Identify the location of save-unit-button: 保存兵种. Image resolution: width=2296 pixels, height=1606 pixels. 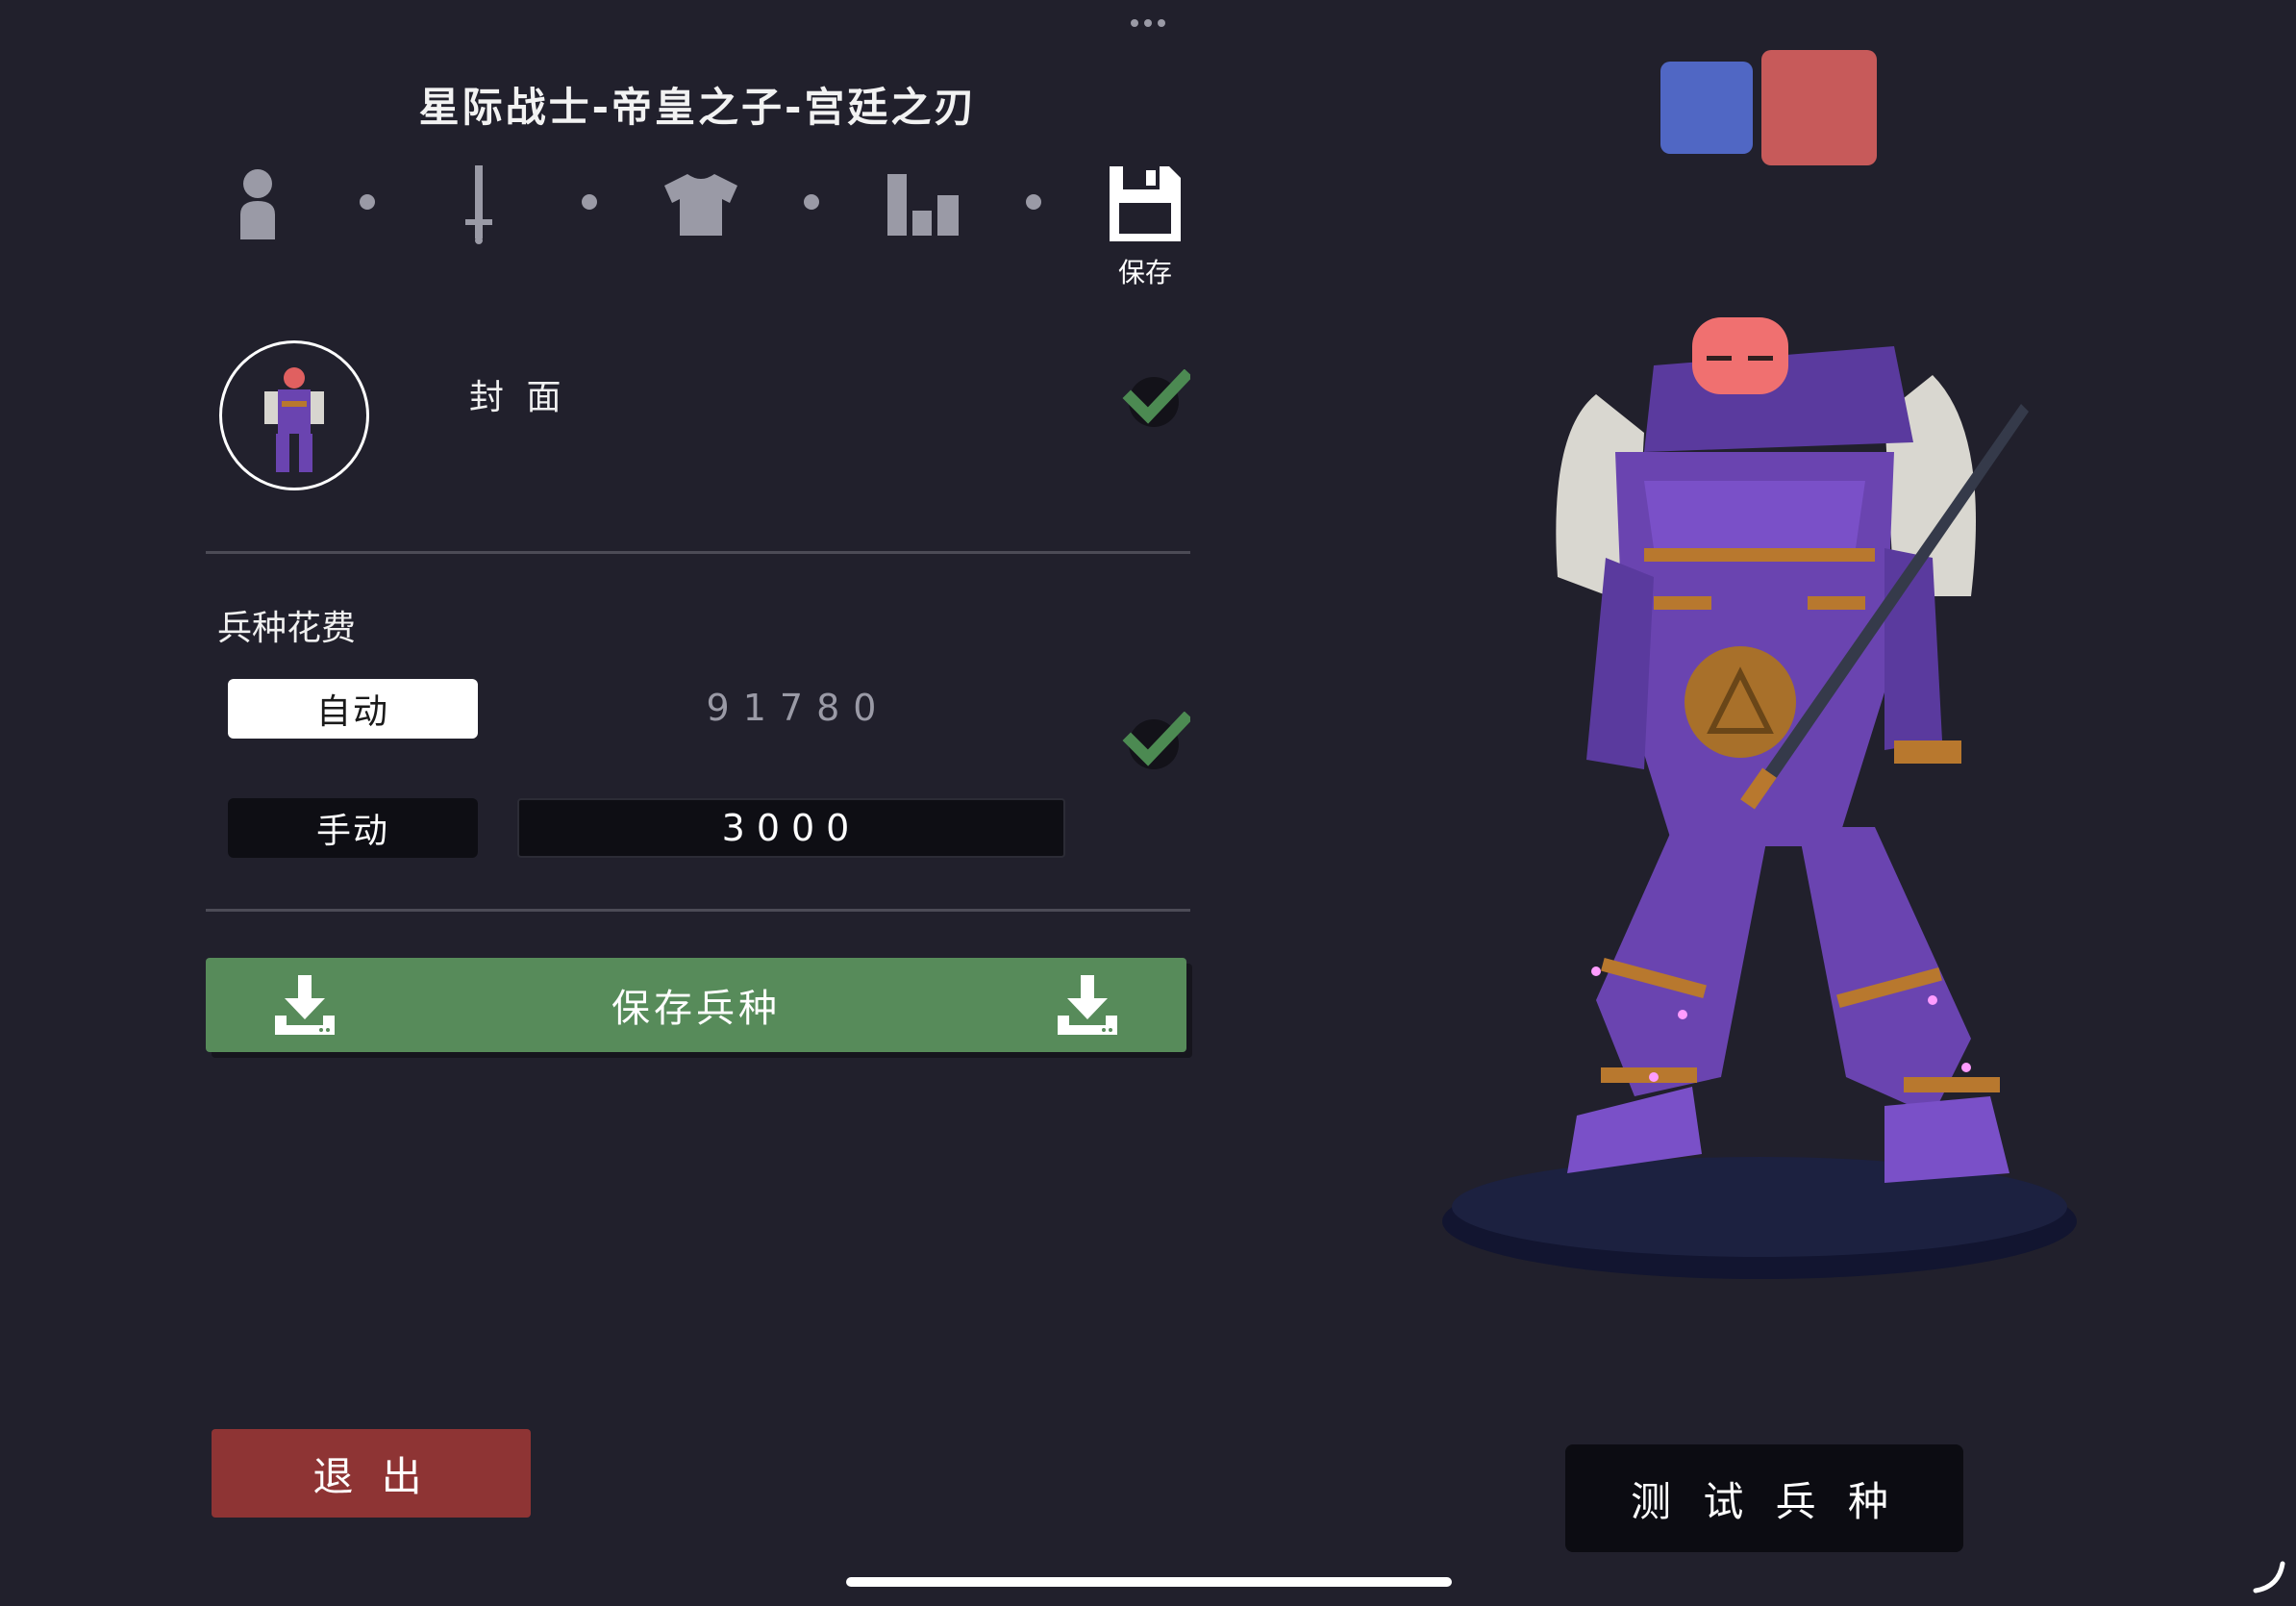
(696, 1005).